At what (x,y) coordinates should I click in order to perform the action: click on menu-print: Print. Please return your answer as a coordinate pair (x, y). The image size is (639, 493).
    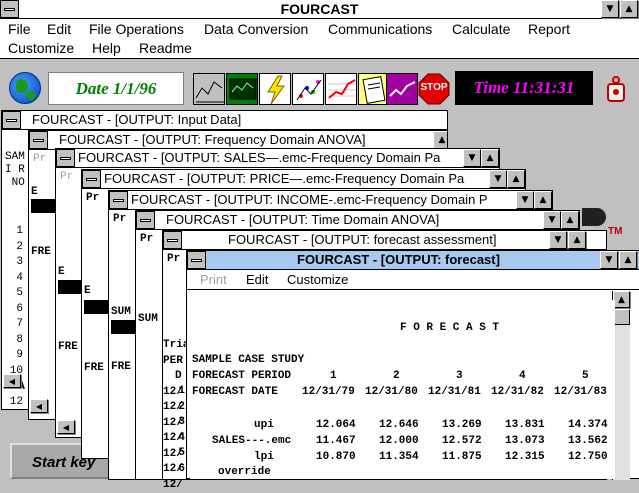
    Looking at the image, I should click on (213, 279).